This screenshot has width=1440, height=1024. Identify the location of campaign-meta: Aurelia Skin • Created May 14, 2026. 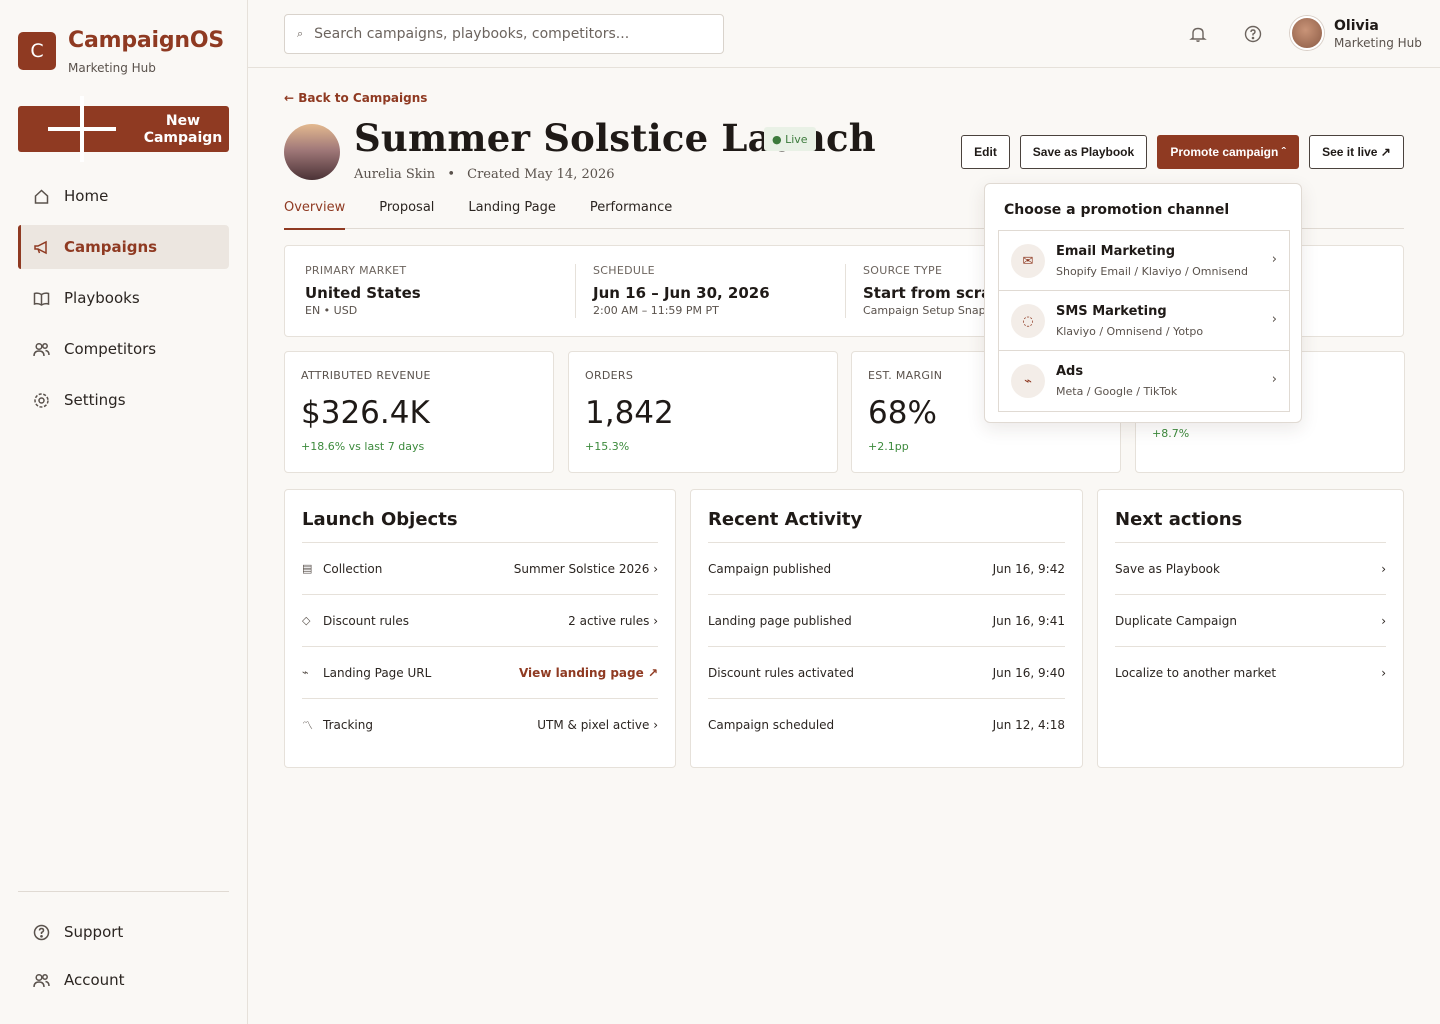
(484, 174).